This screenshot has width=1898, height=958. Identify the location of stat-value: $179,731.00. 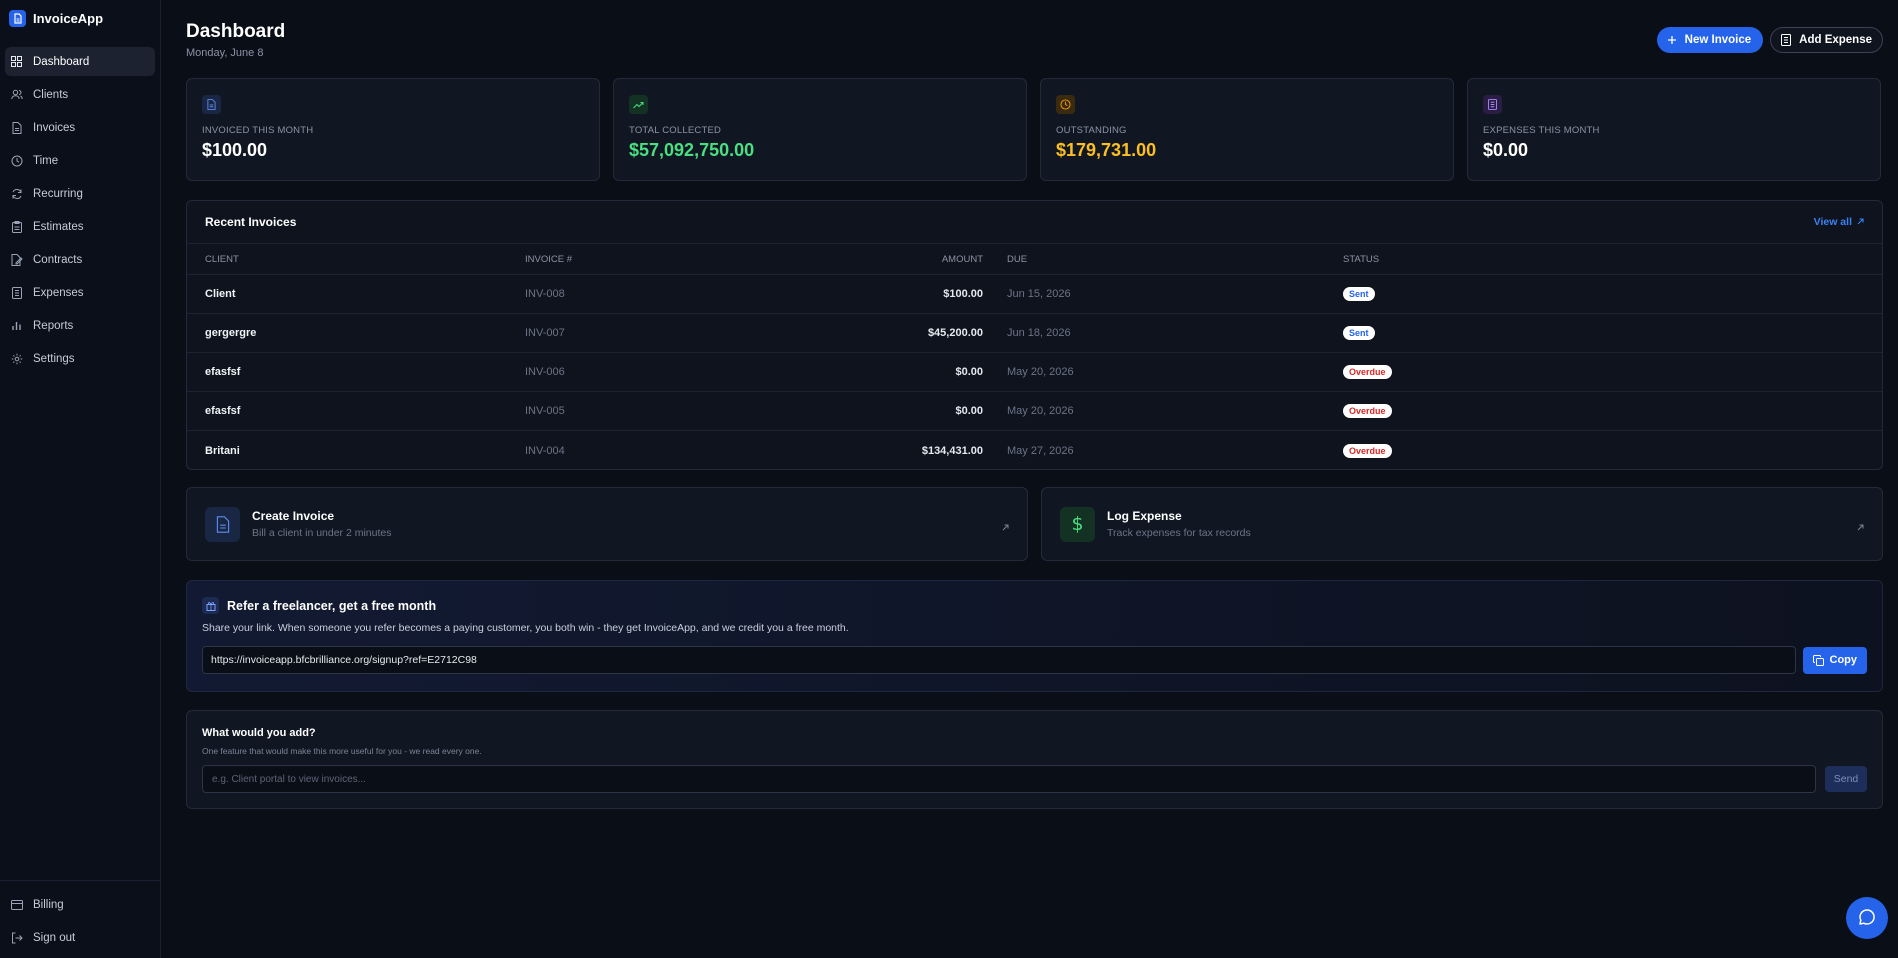
(1106, 150).